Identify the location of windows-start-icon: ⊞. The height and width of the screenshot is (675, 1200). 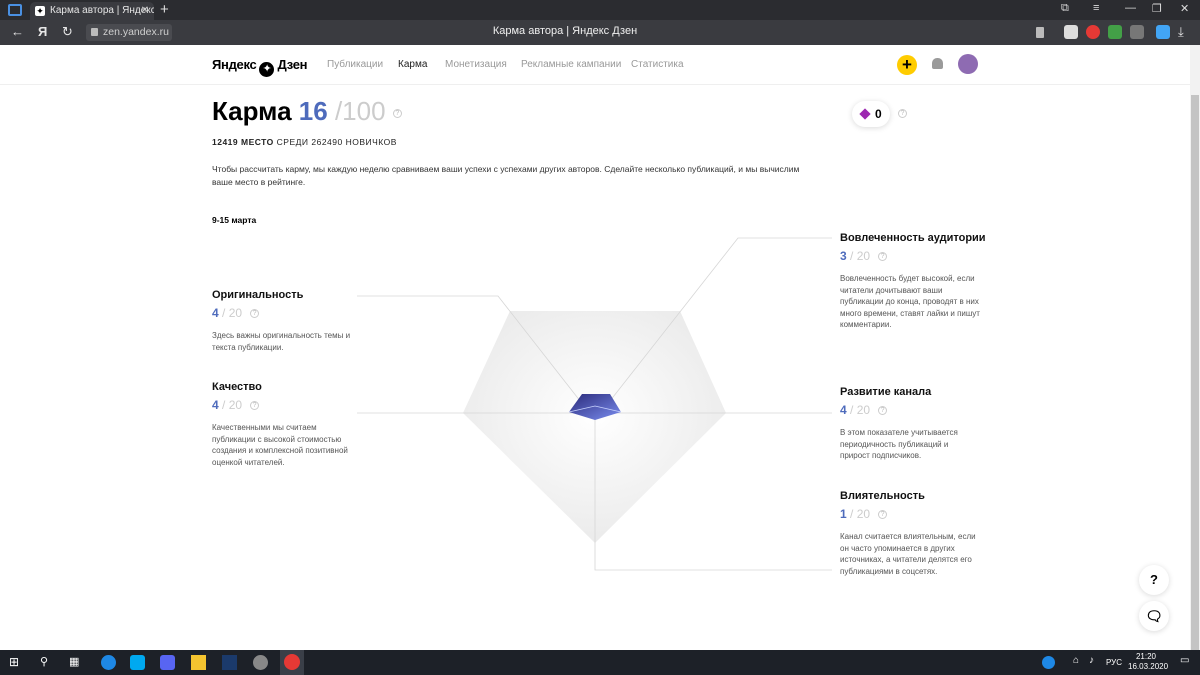
(16, 662).